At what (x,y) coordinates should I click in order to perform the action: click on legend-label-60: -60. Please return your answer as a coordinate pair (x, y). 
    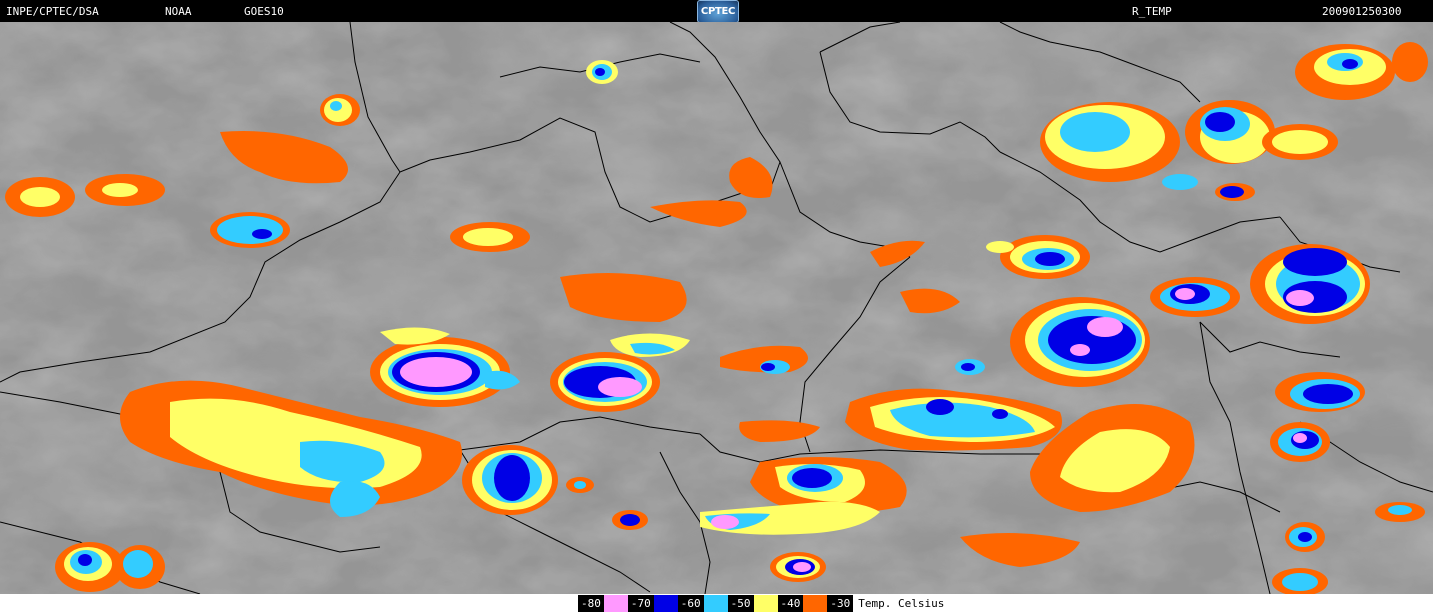
    Looking at the image, I should click on (690, 603).